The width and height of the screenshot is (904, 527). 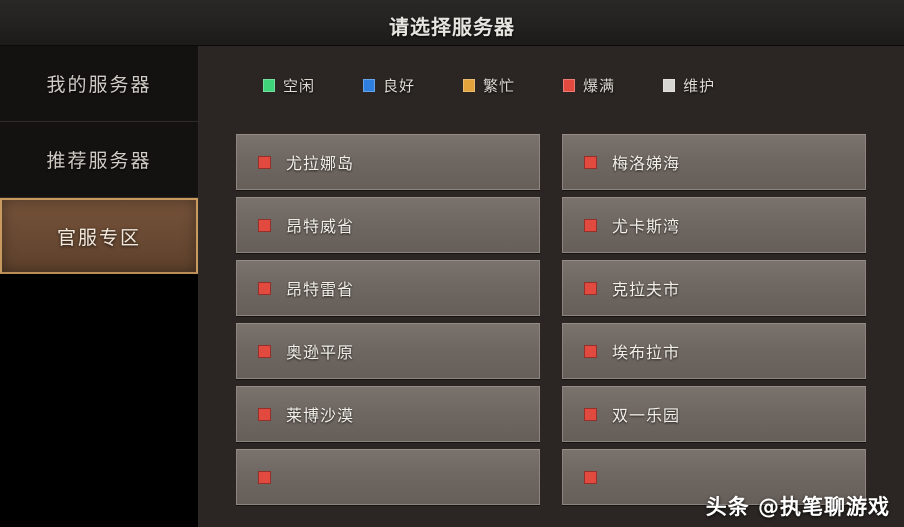 I want to click on server-name: 昂特威省, so click(x=320, y=226).